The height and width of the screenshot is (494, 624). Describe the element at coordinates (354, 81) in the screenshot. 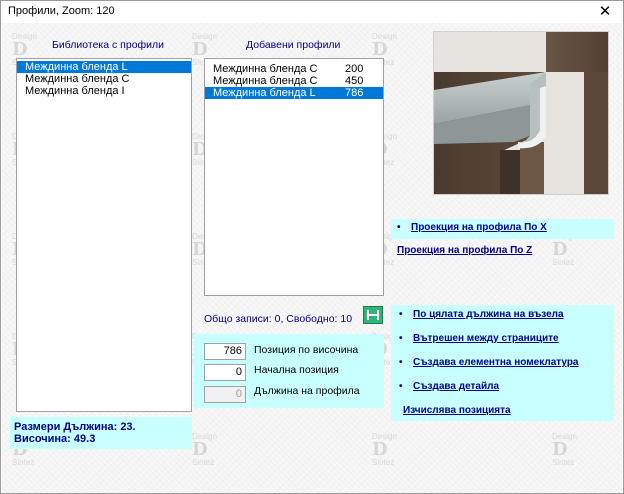

I see `list-item-value: 450` at that location.